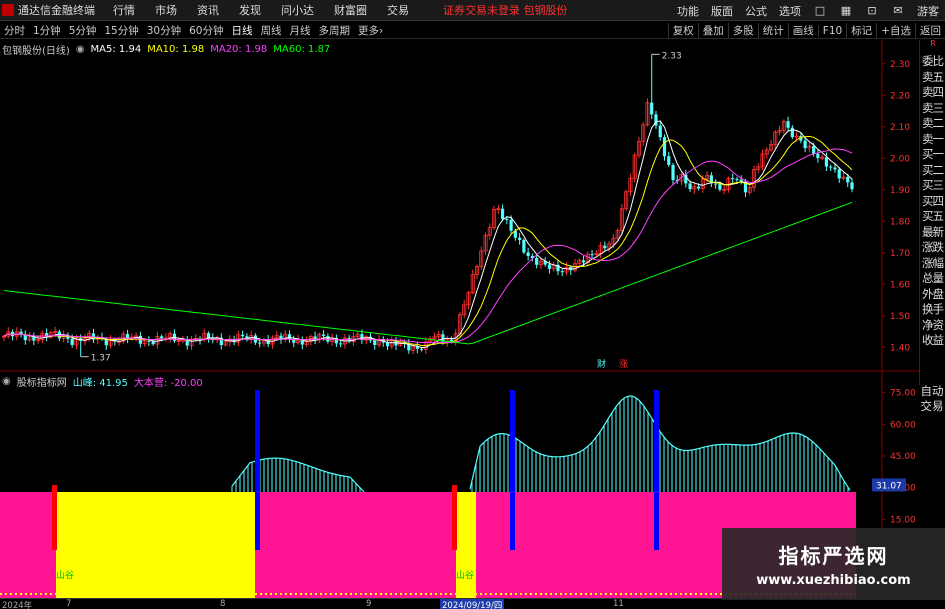 The image size is (945, 609). I want to click on mail-icon: ✉, so click(898, 10).